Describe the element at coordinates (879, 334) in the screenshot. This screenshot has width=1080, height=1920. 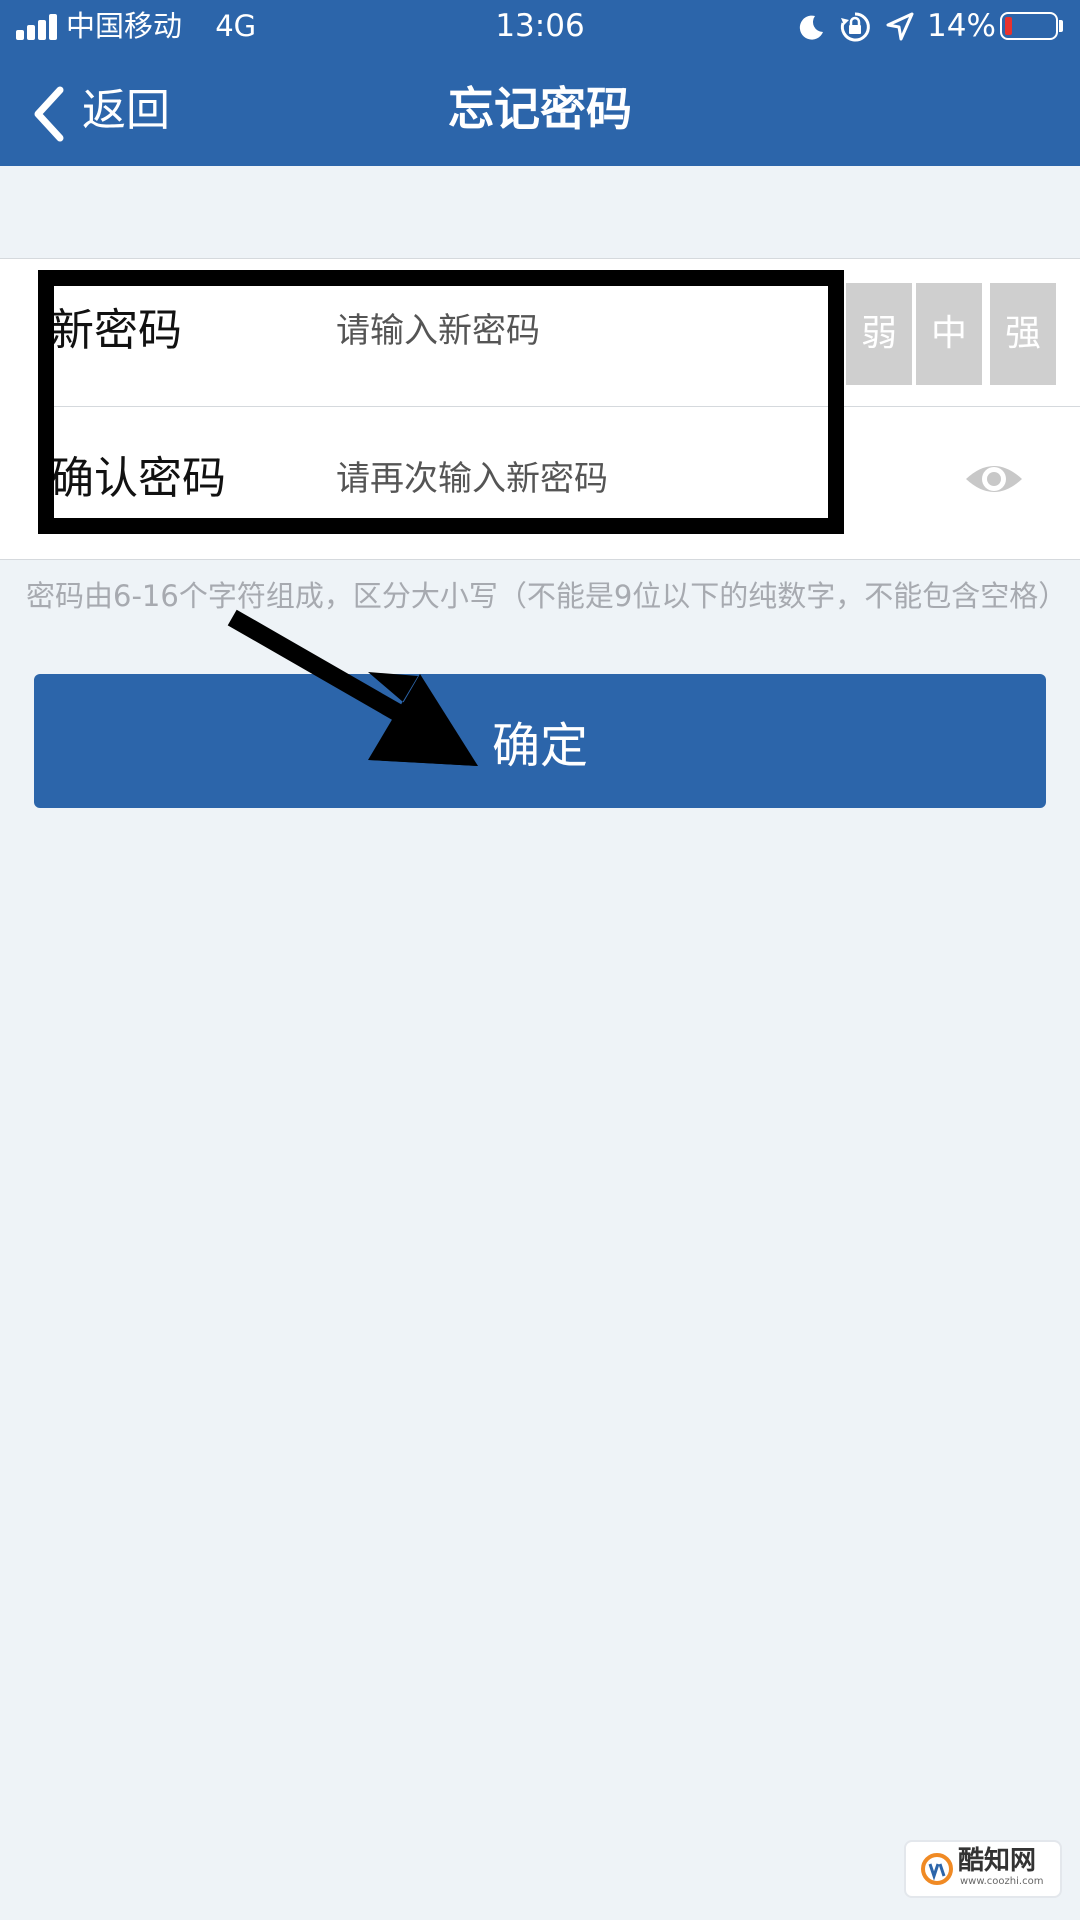
I see `strength-weak: 弱` at that location.